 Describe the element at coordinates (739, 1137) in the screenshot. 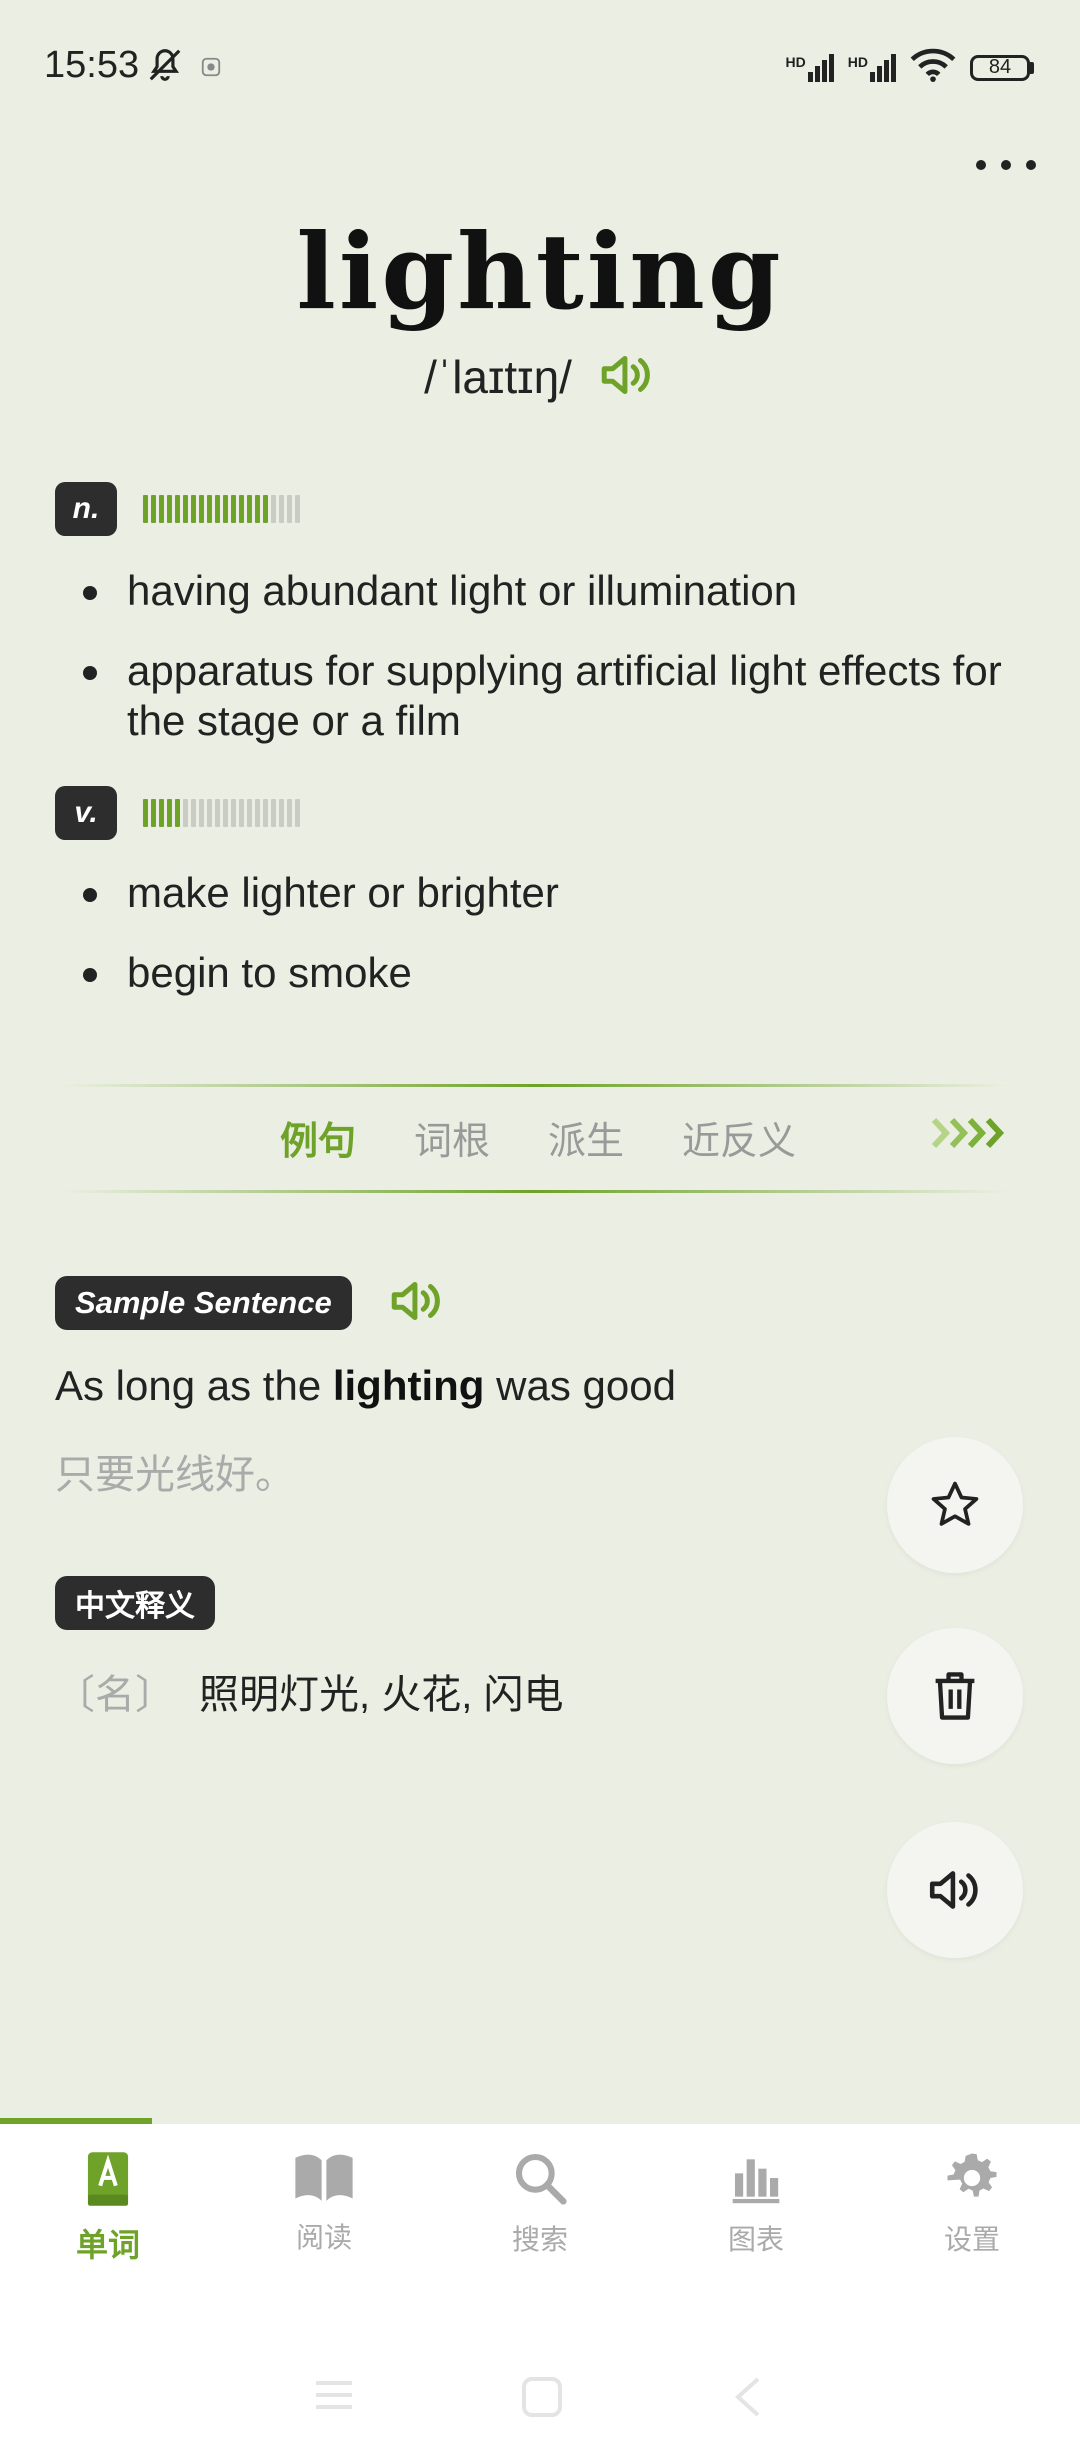

I see `tab-synonyms: 近反义` at that location.